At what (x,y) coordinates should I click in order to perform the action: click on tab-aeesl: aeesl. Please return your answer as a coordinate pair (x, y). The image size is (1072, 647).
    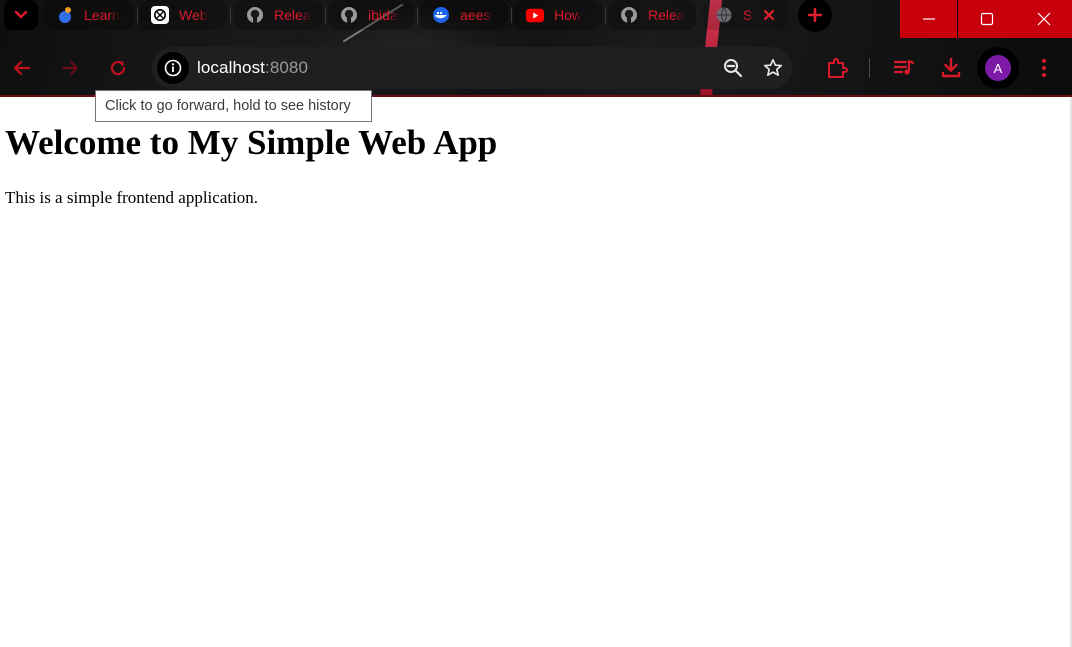
    Looking at the image, I should click on (464, 15).